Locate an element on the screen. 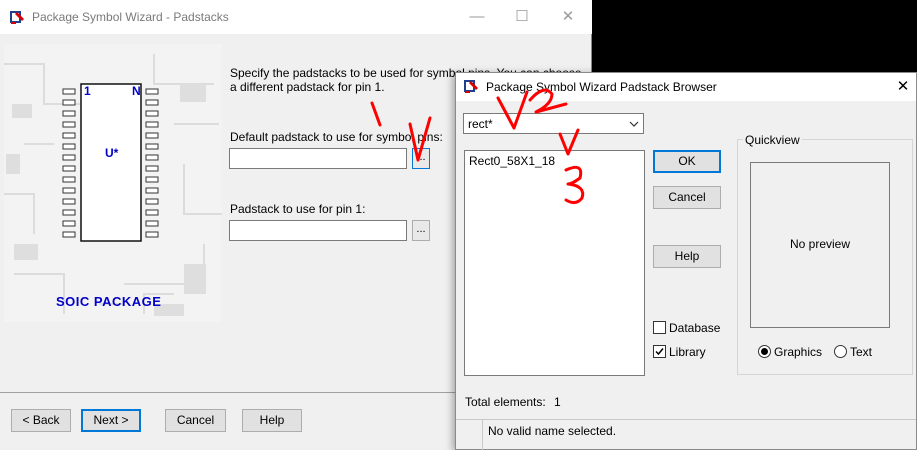 The height and width of the screenshot is (450, 917). annotation-stroke is located at coordinates (376, 114).